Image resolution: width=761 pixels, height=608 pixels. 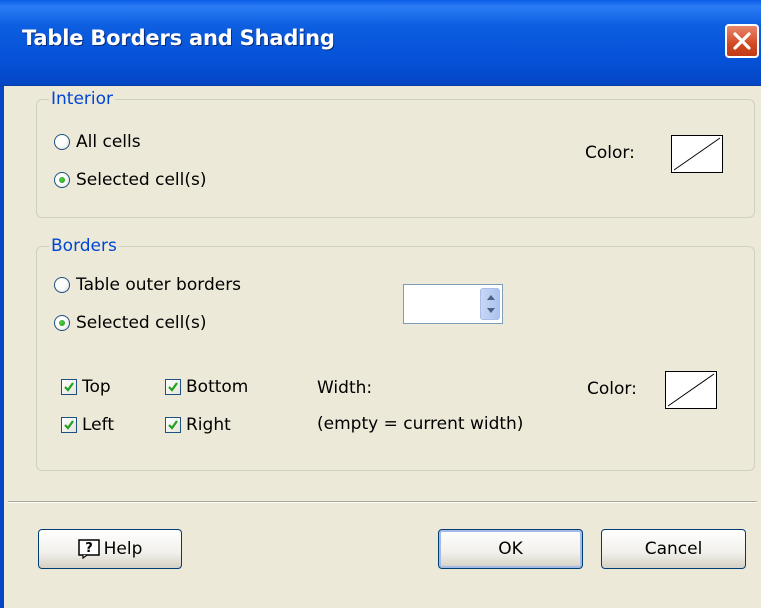 I want to click on width-label: Width:, so click(x=345, y=388).